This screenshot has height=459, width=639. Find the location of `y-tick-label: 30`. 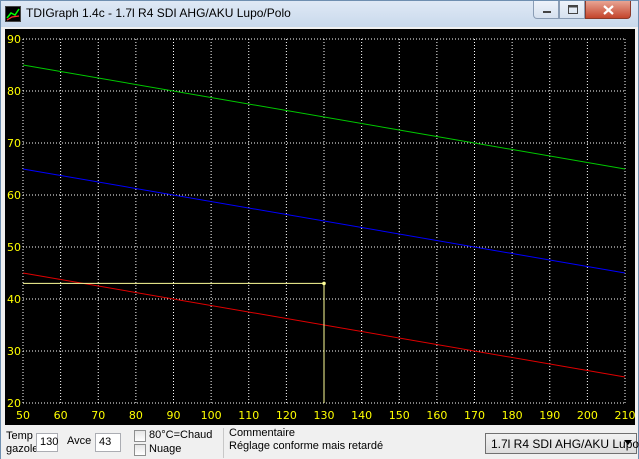

y-tick-label: 30 is located at coordinates (14, 351).